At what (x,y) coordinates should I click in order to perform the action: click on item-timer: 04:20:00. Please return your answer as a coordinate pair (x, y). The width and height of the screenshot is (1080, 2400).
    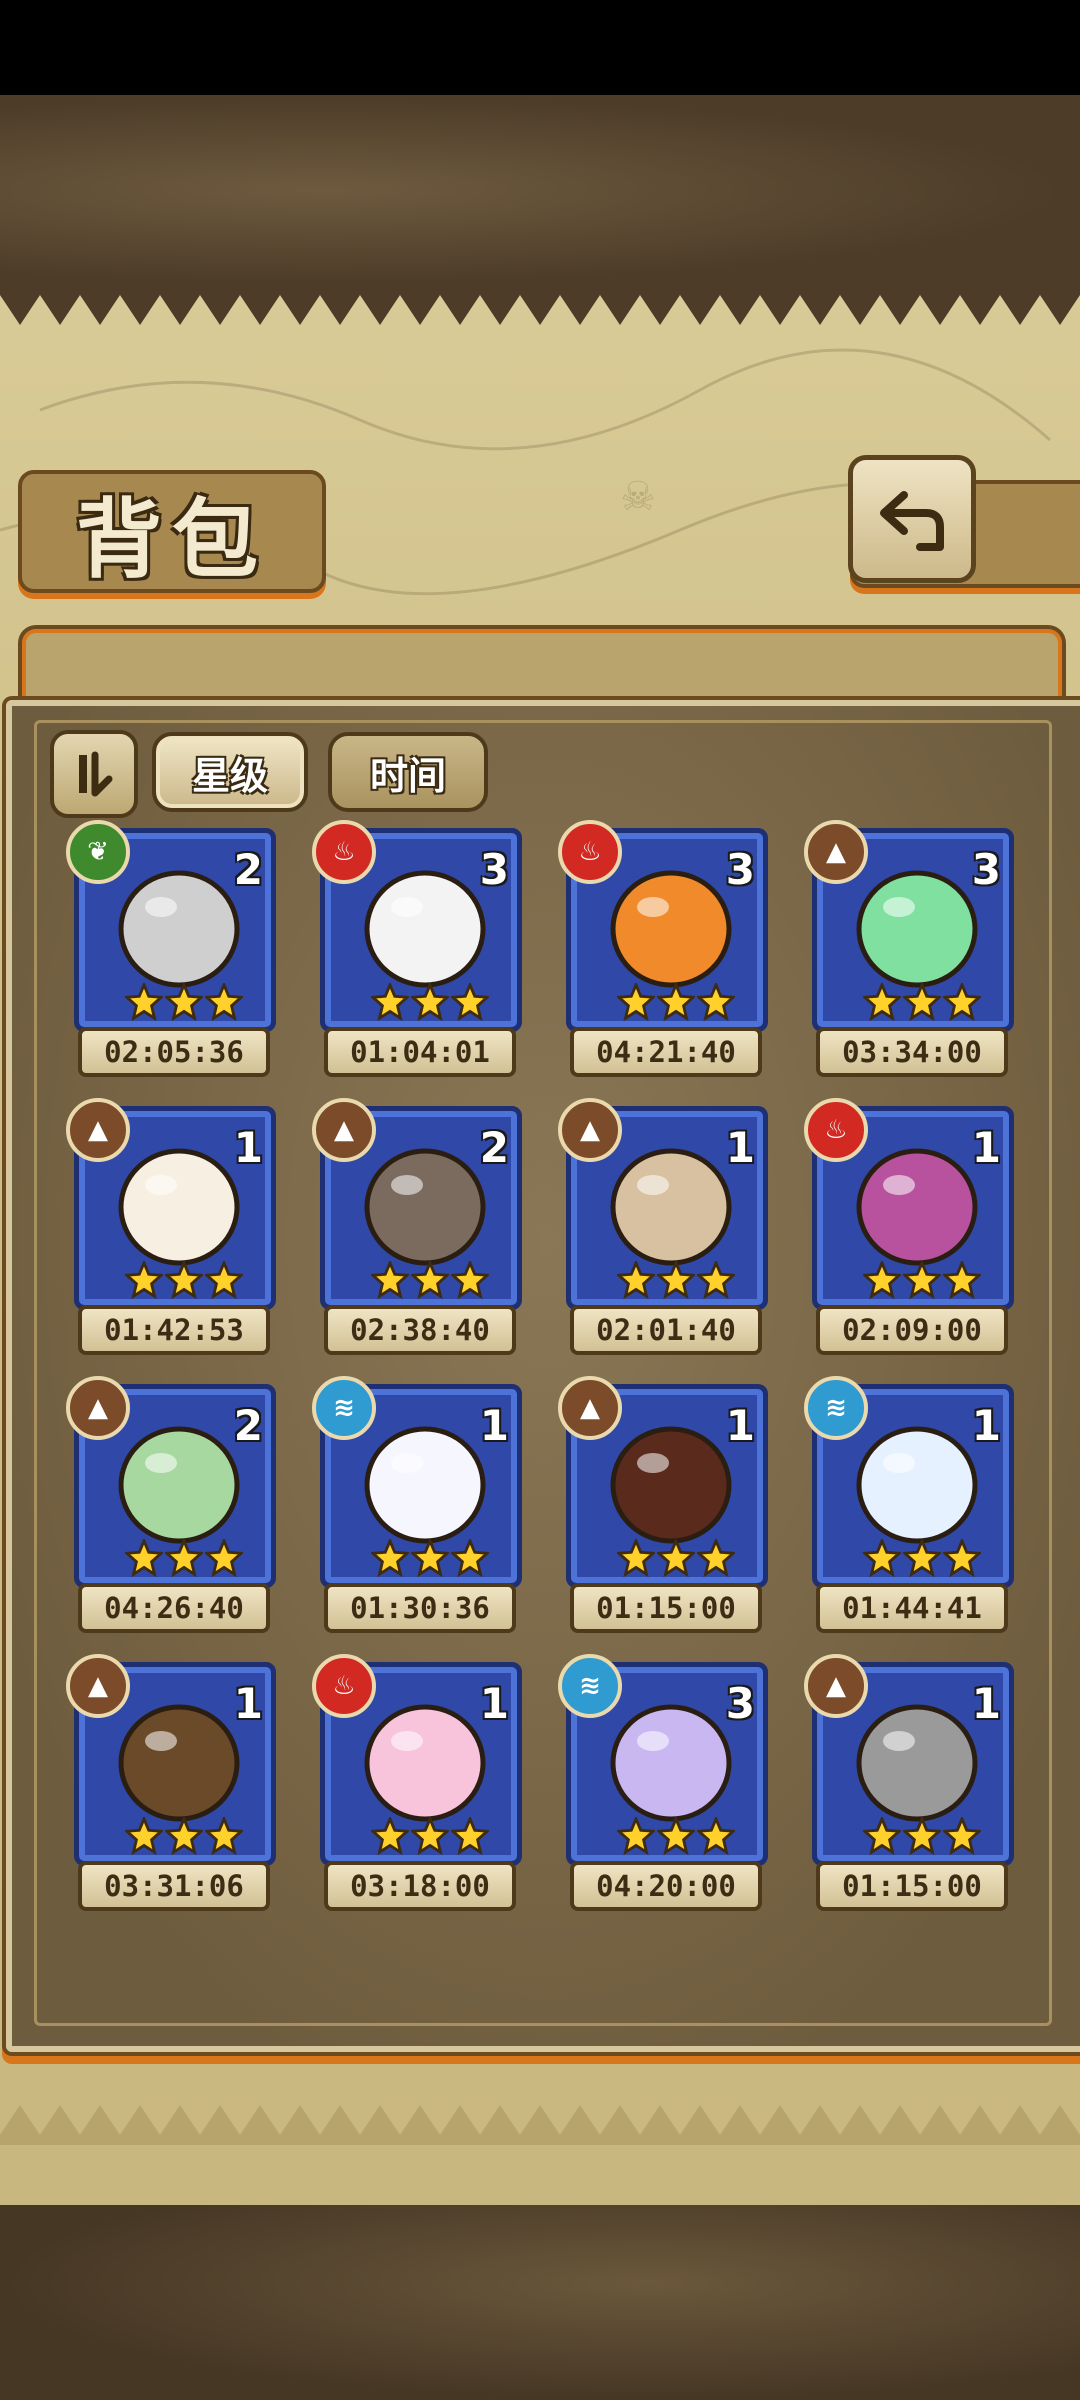
    Looking at the image, I should click on (666, 1886).